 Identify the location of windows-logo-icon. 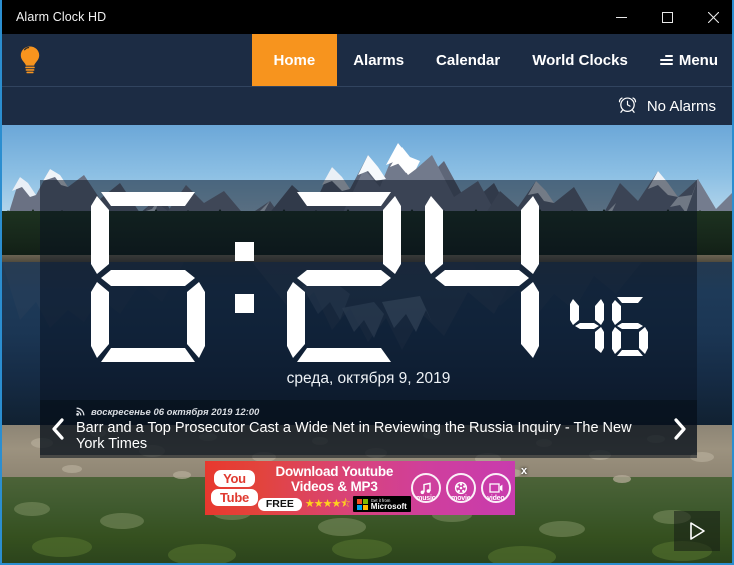
(362, 504).